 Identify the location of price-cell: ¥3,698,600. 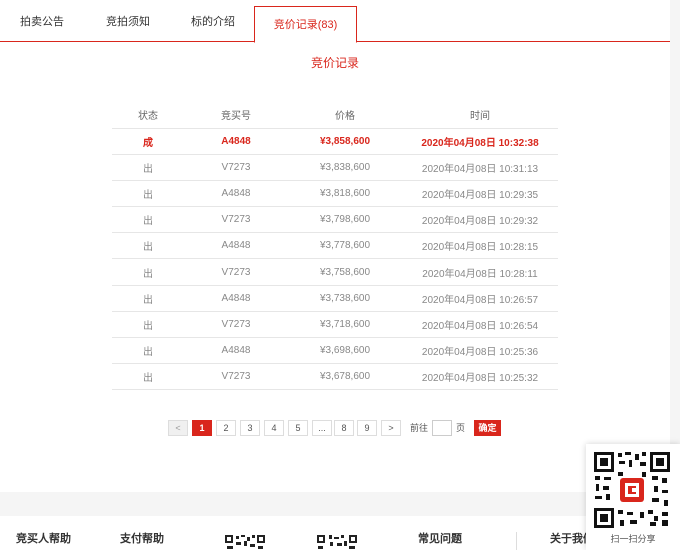
(345, 351).